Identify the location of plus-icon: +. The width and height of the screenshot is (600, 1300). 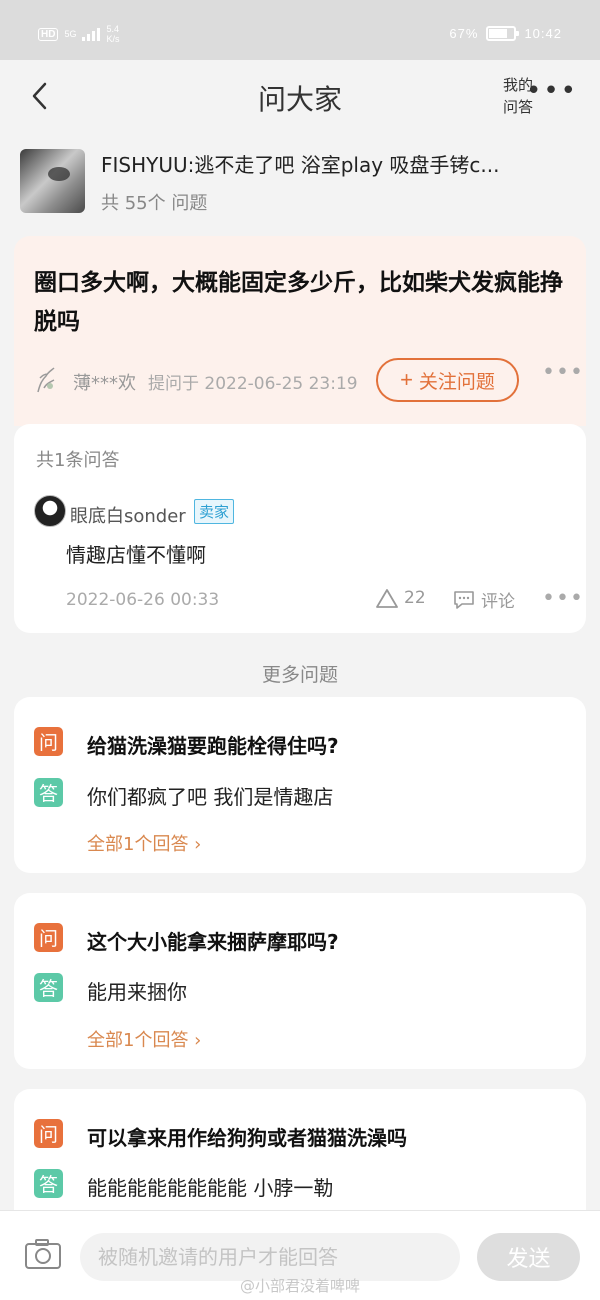
(406, 379).